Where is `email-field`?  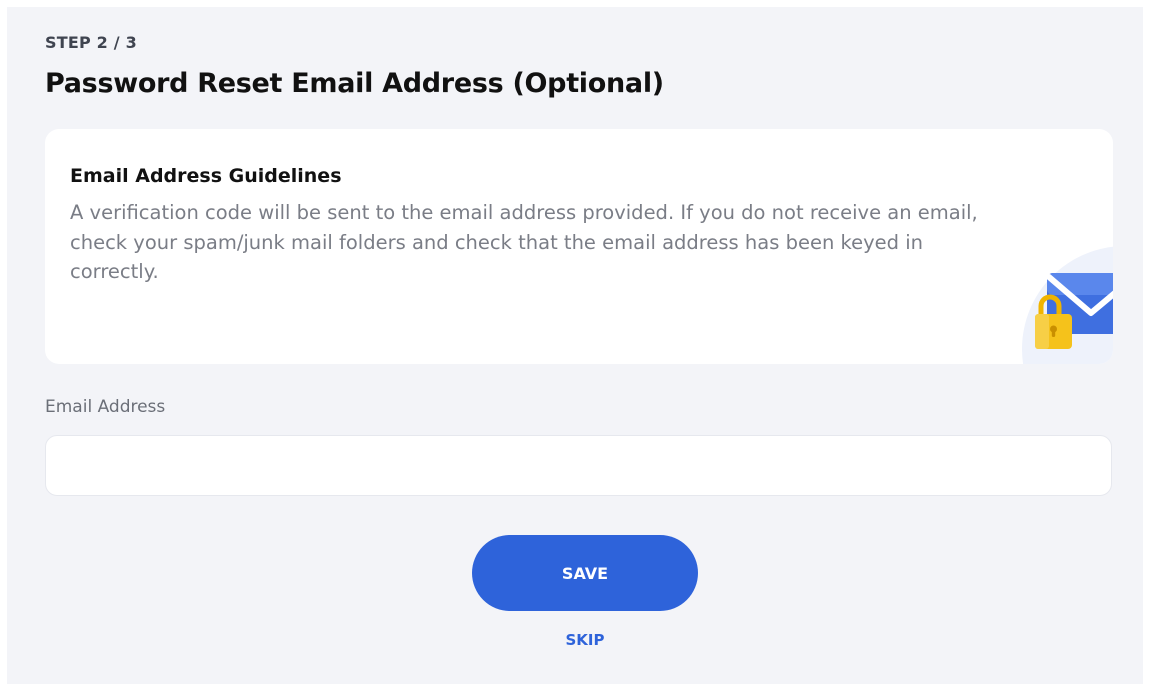
email-field is located at coordinates (578, 465).